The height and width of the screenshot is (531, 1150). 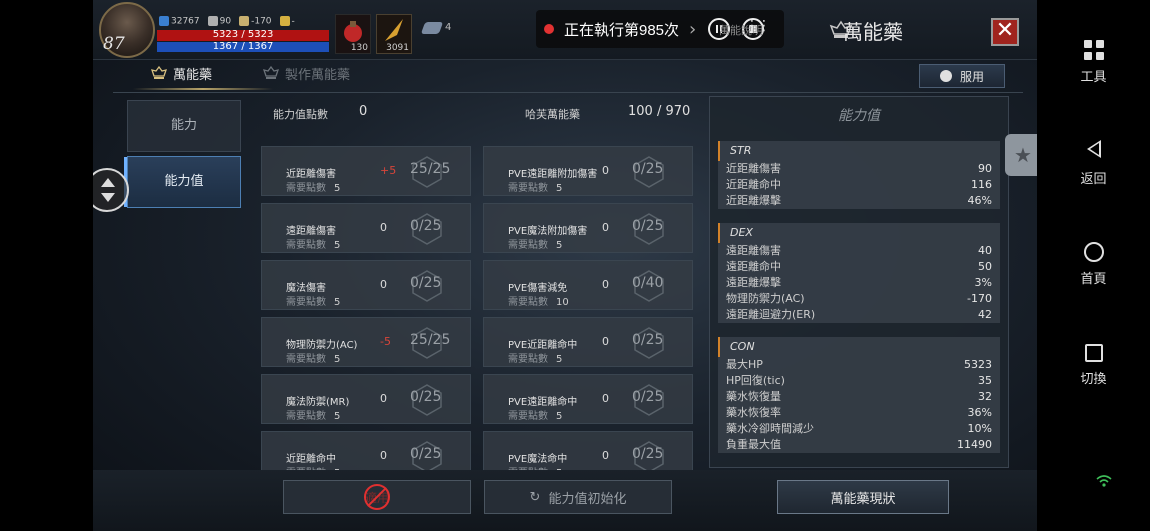 I want to click on hidden-count: 4, so click(x=448, y=27).